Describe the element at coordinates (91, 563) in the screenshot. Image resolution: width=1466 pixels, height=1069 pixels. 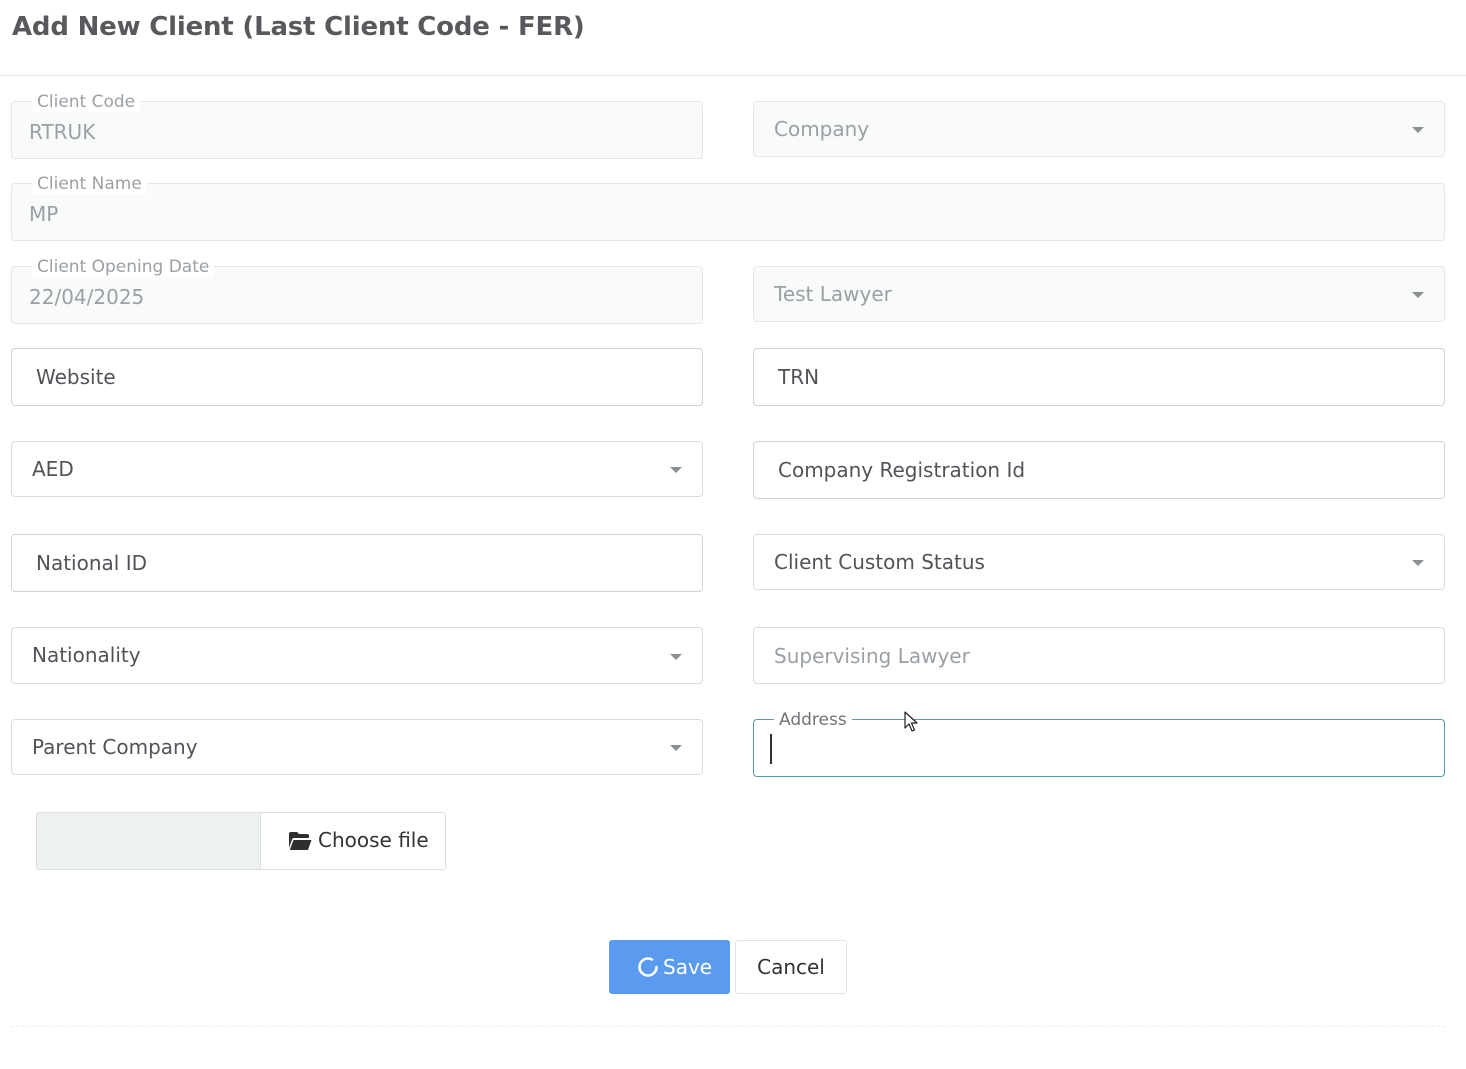
I see `national-id-placeholder: National ID` at that location.